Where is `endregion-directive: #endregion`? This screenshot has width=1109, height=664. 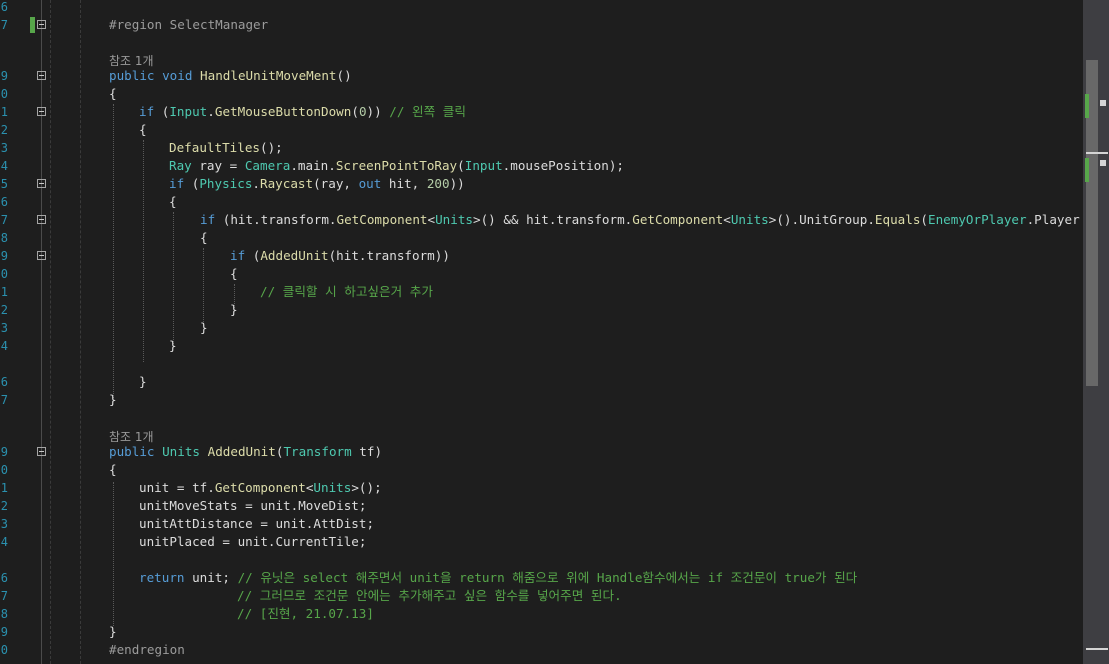
endregion-directive: #endregion is located at coordinates (147, 649).